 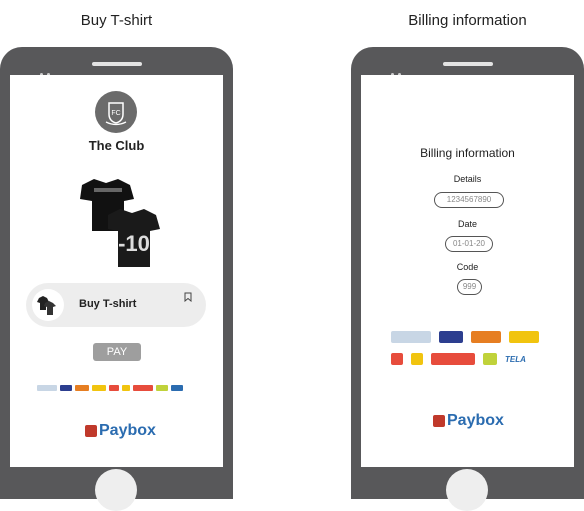 What do you see at coordinates (451, 337) in the screenshot?
I see `visa-logo` at bounding box center [451, 337].